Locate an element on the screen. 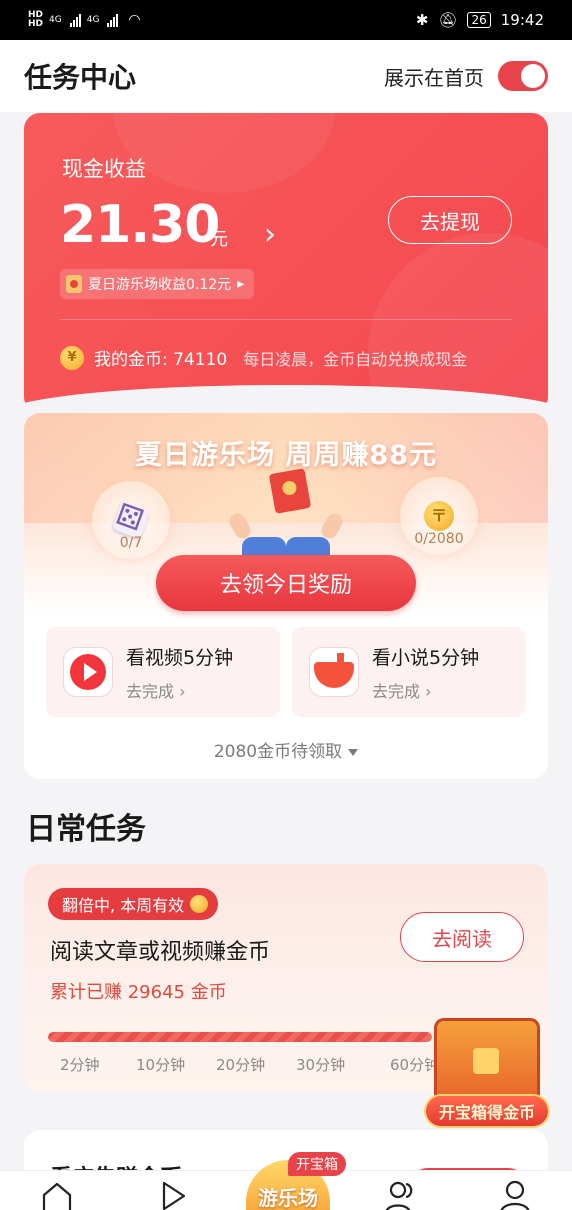  cash-amount: 21.30 is located at coordinates (140, 225).